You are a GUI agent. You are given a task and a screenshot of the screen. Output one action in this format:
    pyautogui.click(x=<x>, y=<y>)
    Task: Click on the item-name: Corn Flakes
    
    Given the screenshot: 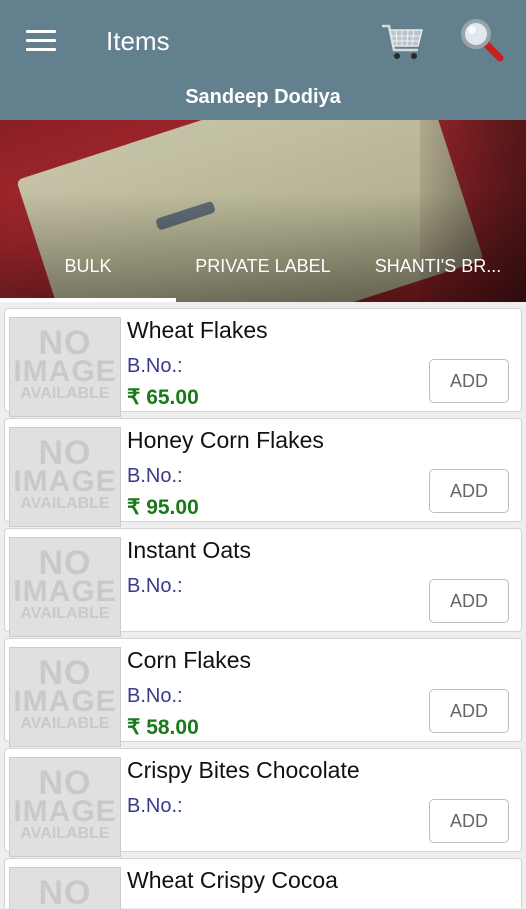 What is the action you would take?
    pyautogui.click(x=189, y=660)
    